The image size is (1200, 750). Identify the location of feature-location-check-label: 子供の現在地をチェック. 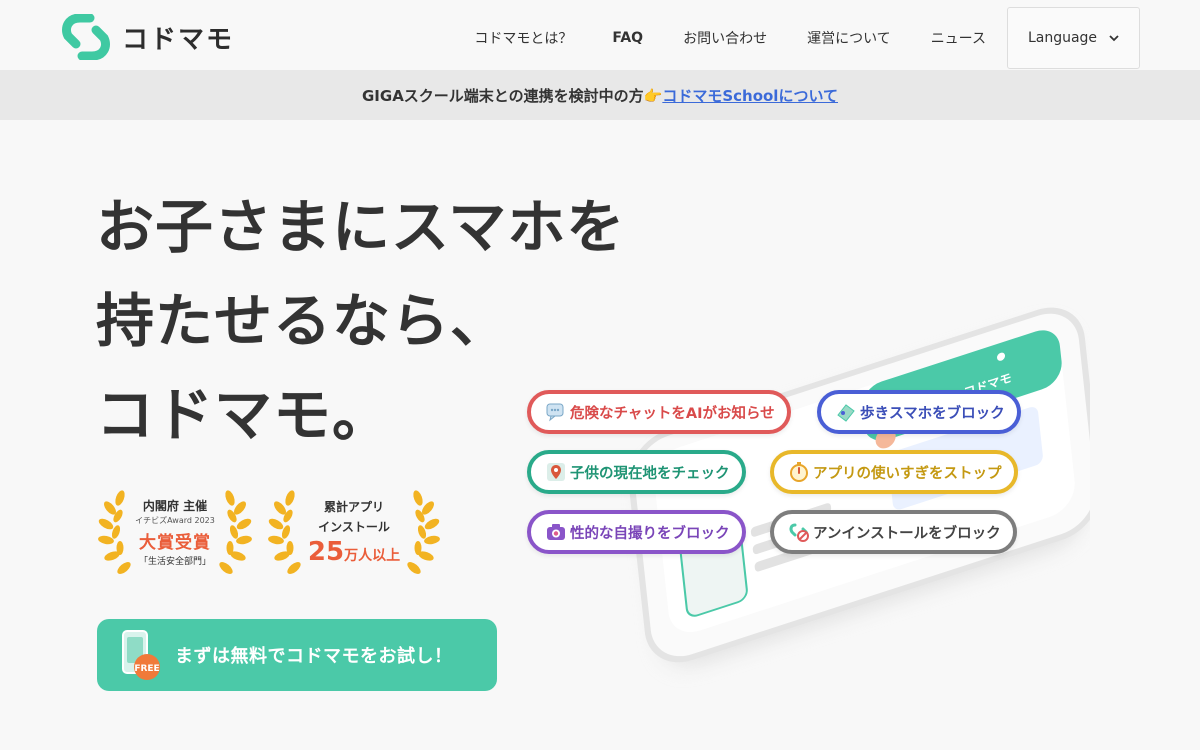
(650, 473).